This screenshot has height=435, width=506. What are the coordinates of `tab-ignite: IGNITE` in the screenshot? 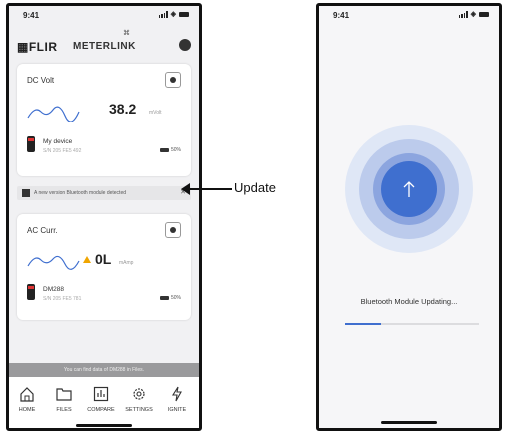 It's located at (177, 399).